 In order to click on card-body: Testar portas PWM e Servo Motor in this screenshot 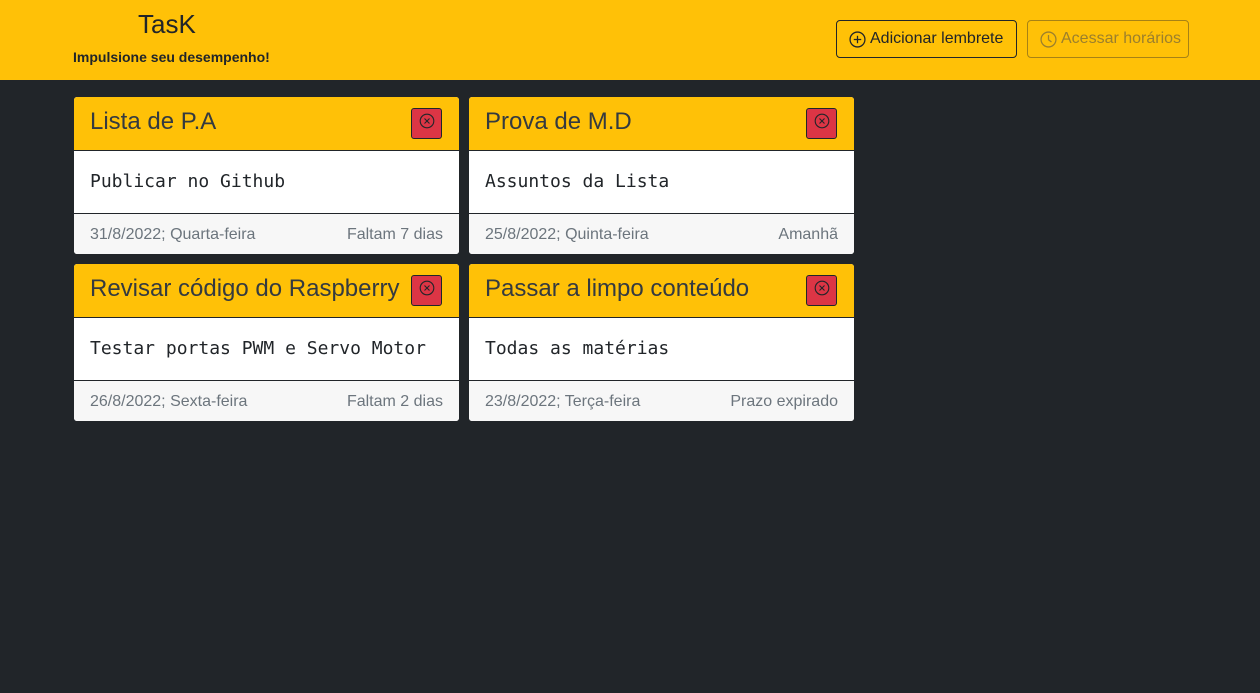, I will do `click(266, 349)`.